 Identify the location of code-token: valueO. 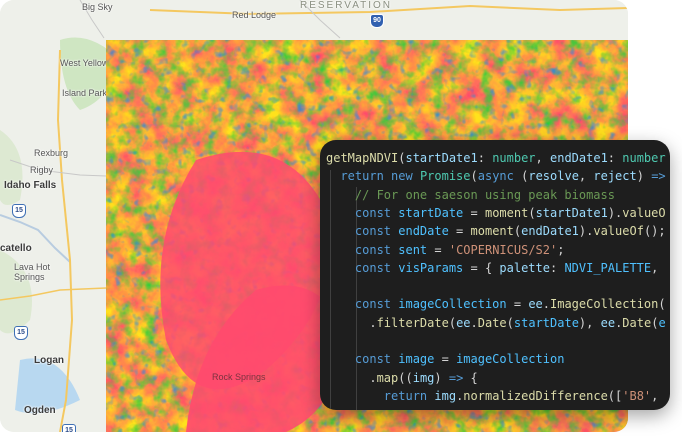
(644, 212).